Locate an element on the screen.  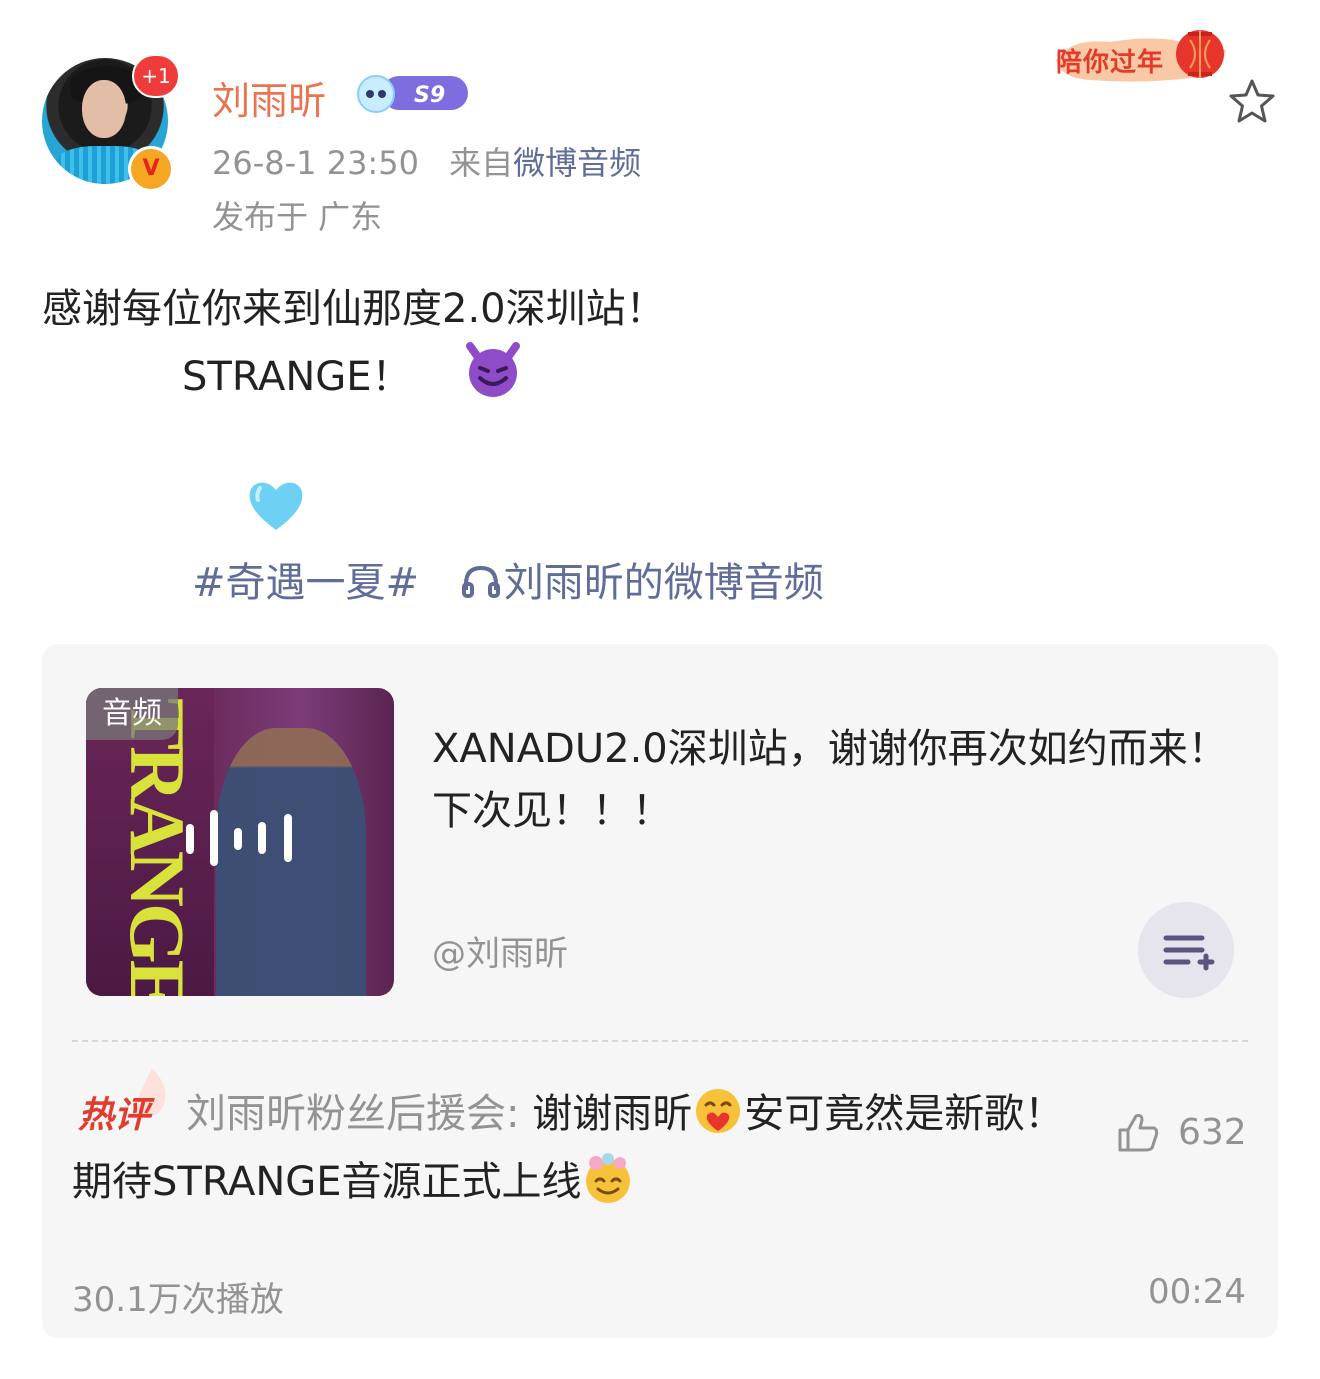
smiling-devil-emoji is located at coordinates (493, 369).